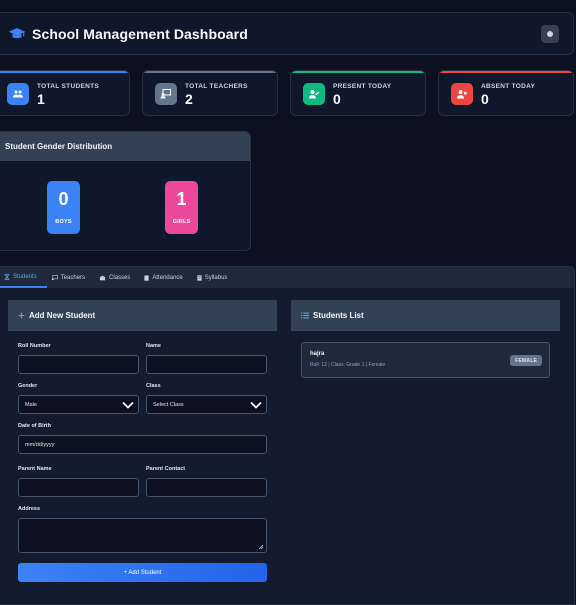  Describe the element at coordinates (166, 277) in the screenshot. I see `tab-attendance: Attendance` at that location.